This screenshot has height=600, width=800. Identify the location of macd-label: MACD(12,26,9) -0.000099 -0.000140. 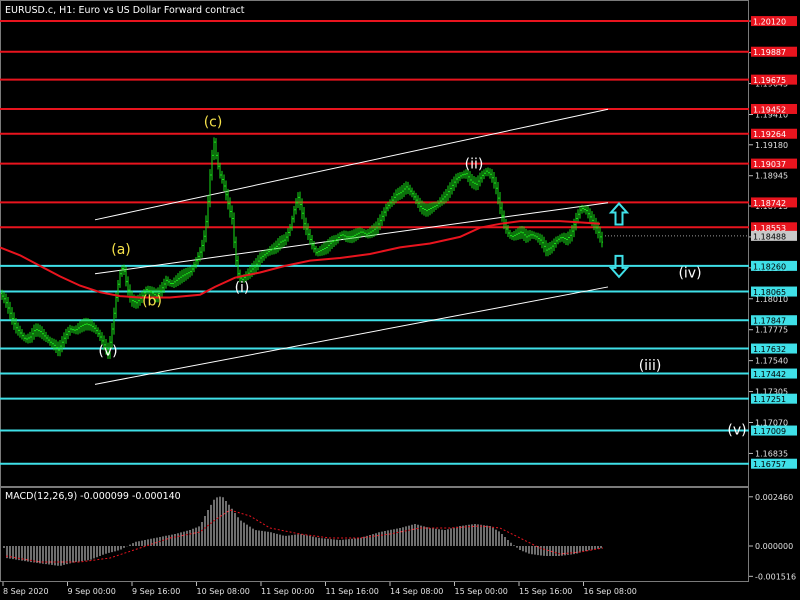
(93, 496).